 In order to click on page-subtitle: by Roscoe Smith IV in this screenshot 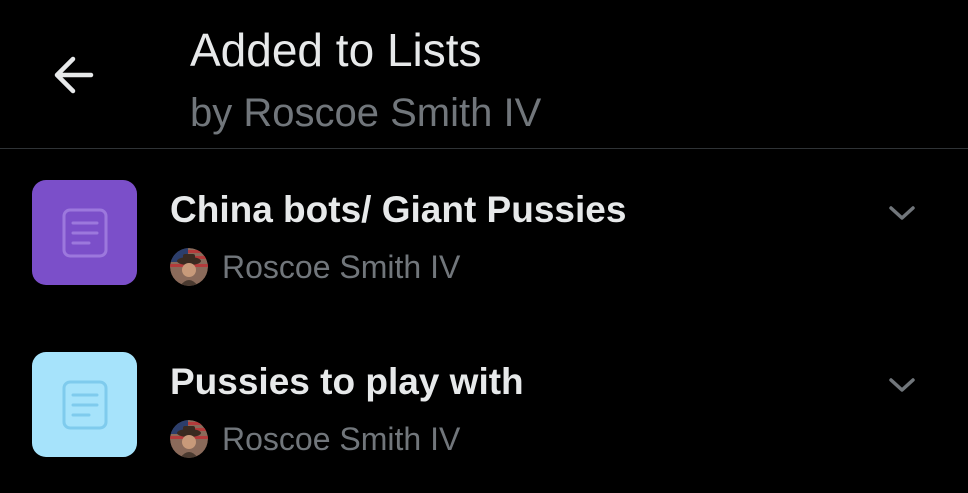, I will do `click(366, 113)`.